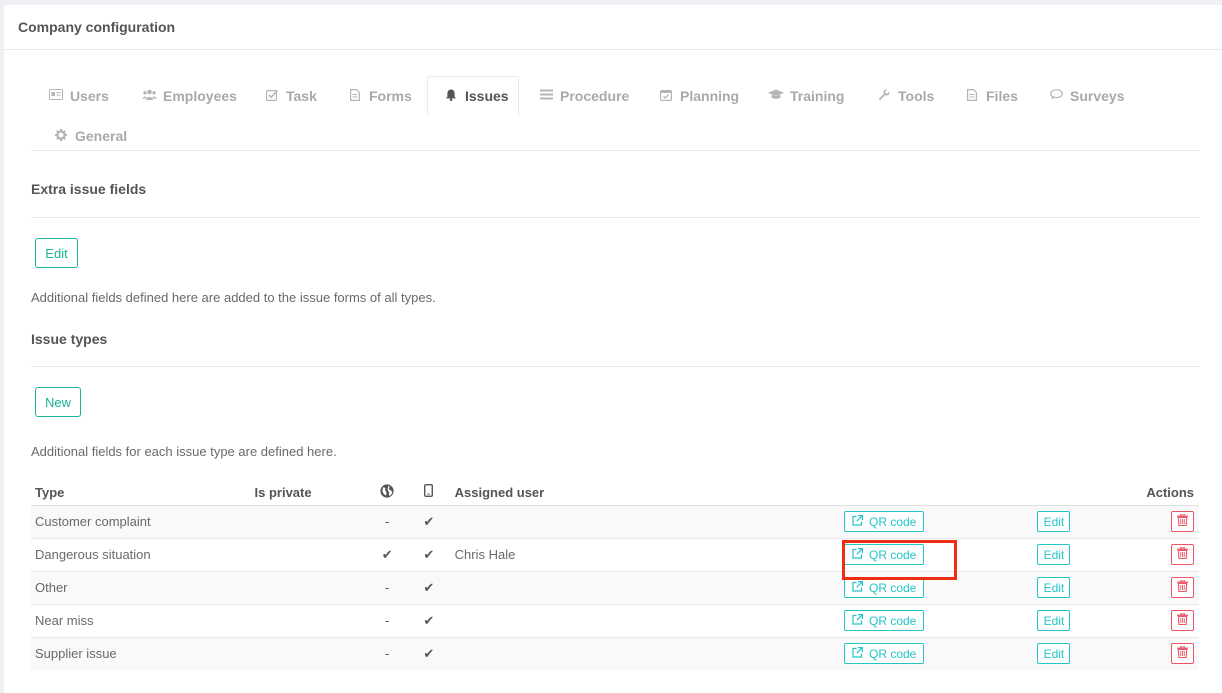 The image size is (1222, 693). I want to click on mobile-icon, so click(429, 492).